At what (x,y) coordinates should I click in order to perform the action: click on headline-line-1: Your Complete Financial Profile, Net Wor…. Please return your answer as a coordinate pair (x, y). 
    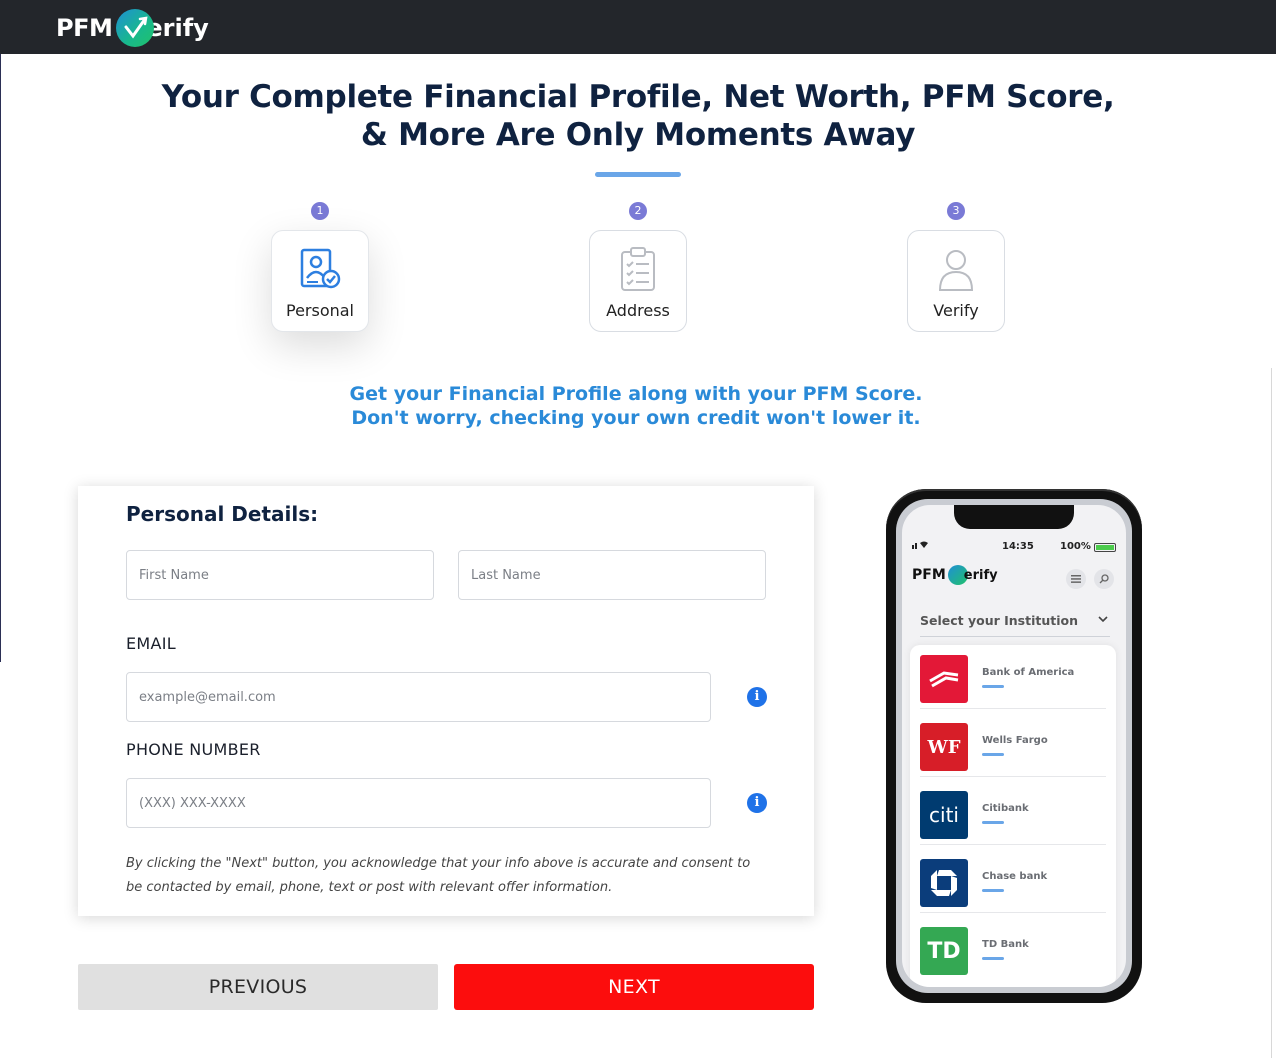
    Looking at the image, I should click on (638, 97).